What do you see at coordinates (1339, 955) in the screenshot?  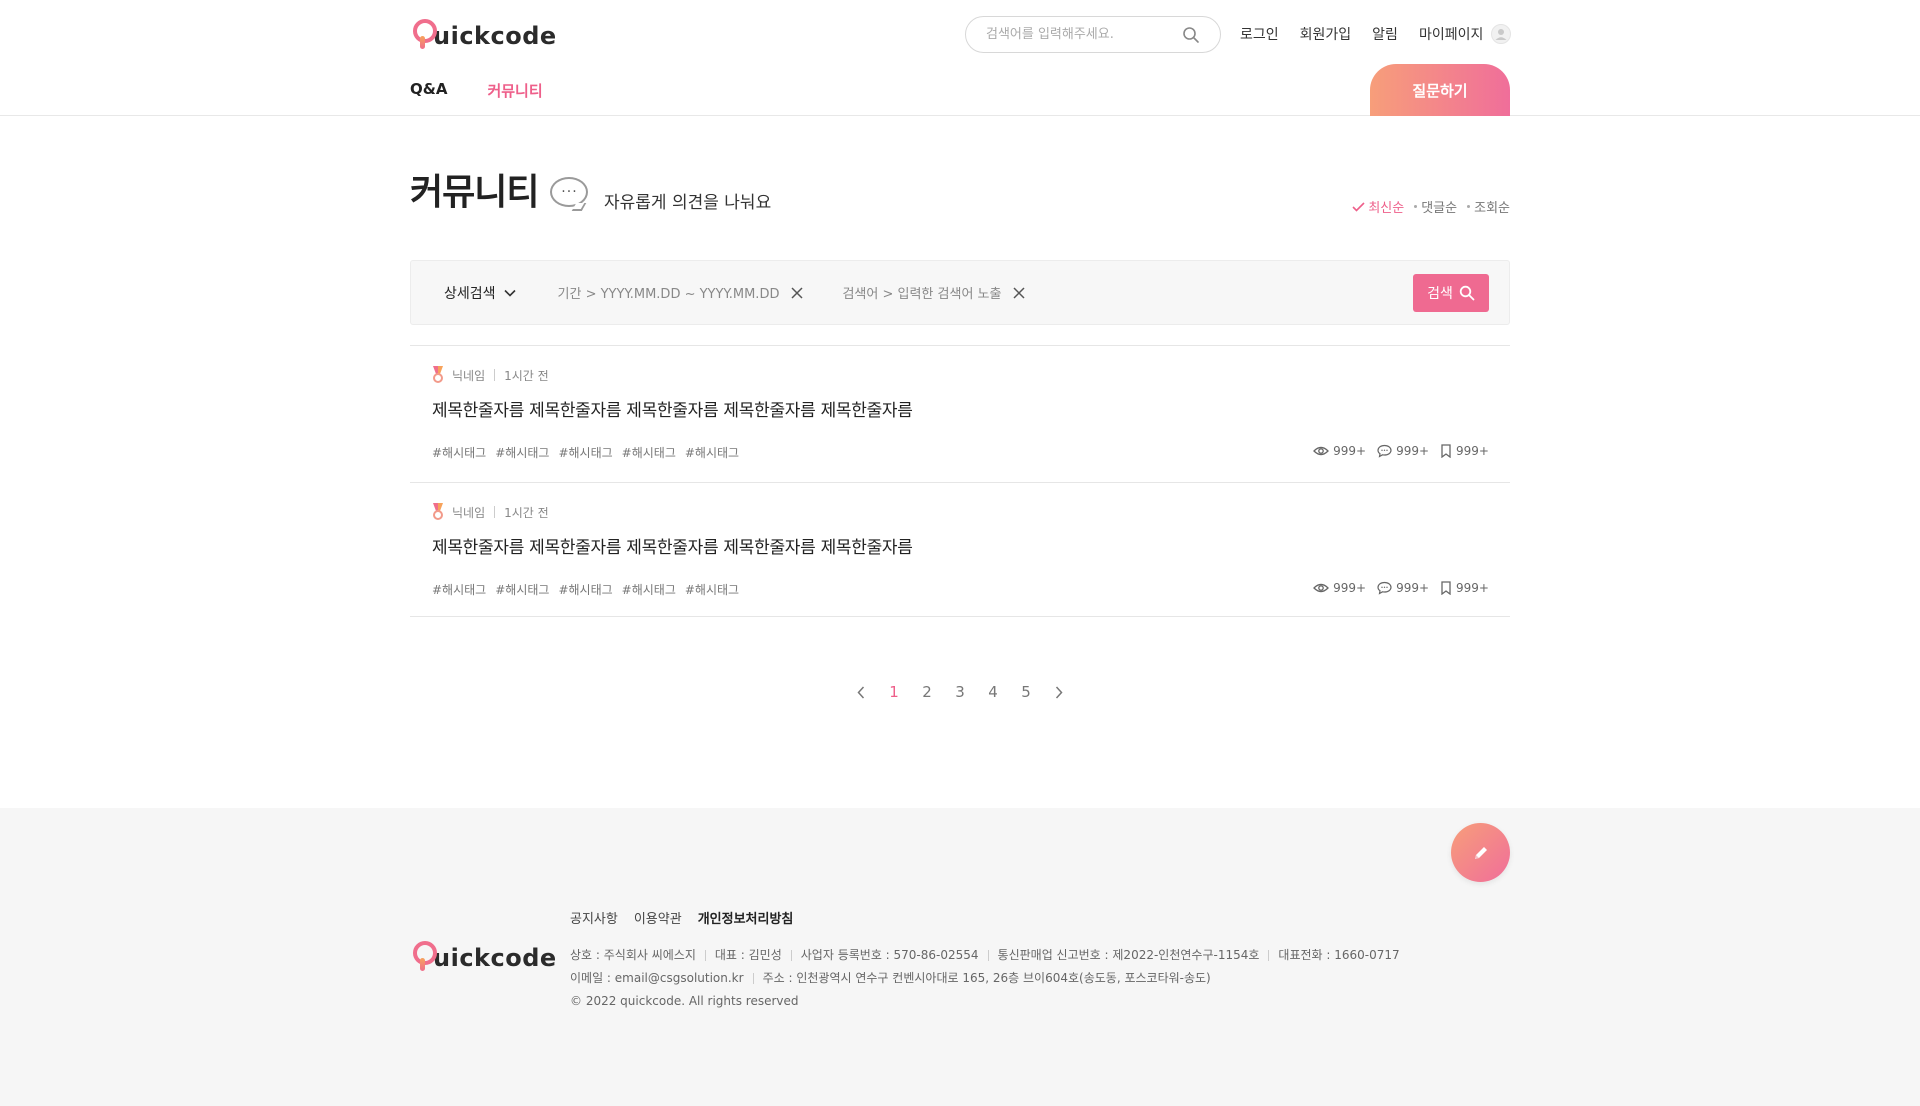 I see `phone-number: 대표전화 : 1660-0717` at bounding box center [1339, 955].